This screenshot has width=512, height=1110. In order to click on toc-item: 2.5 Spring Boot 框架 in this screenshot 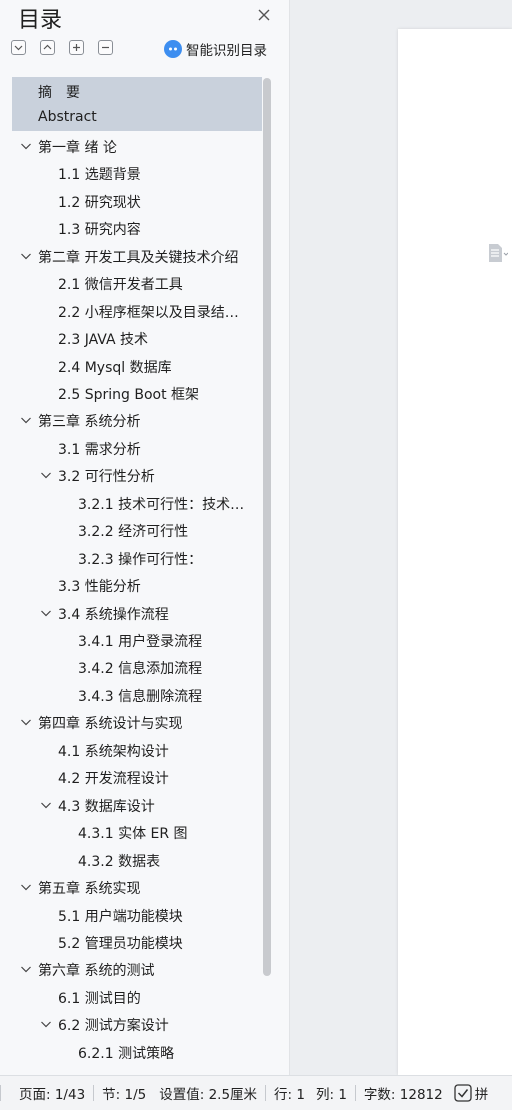, I will do `click(137, 392)`.